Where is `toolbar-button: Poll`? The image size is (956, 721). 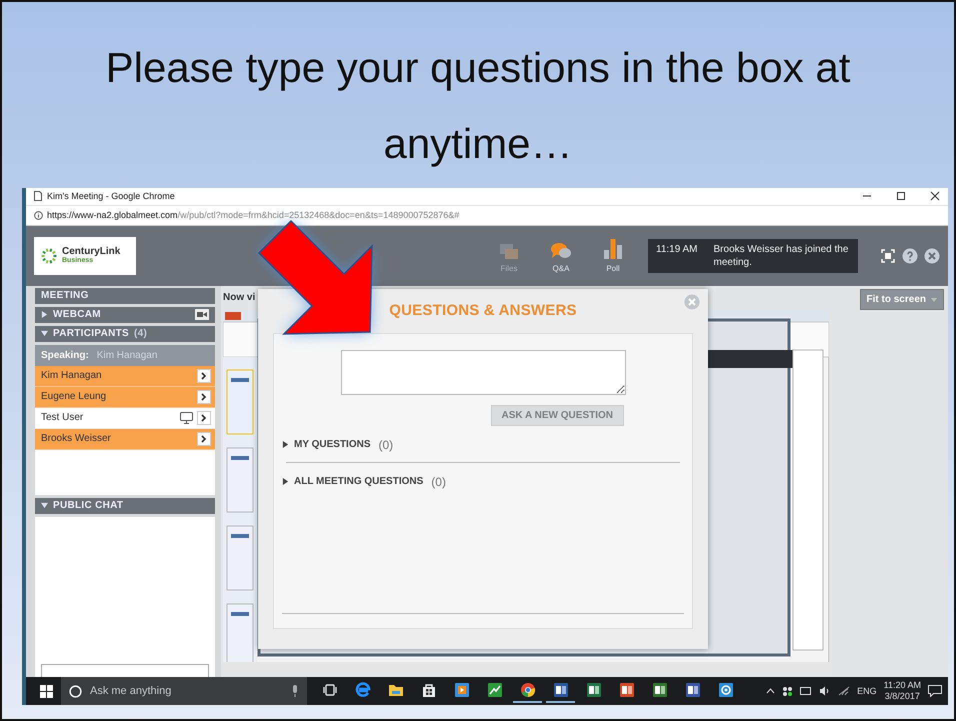
toolbar-button: Poll is located at coordinates (613, 256).